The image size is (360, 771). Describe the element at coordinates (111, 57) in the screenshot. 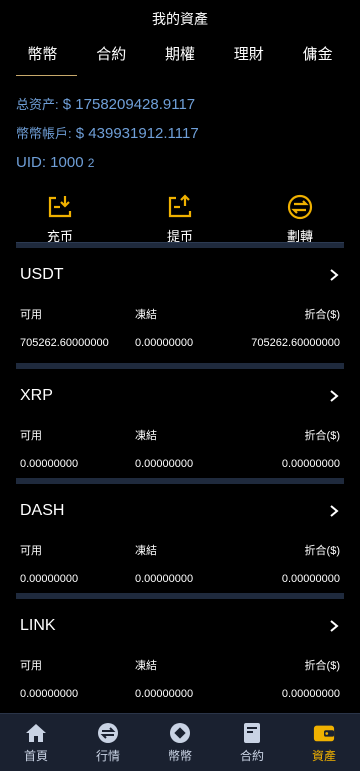

I see `tab-contract: 合約` at that location.